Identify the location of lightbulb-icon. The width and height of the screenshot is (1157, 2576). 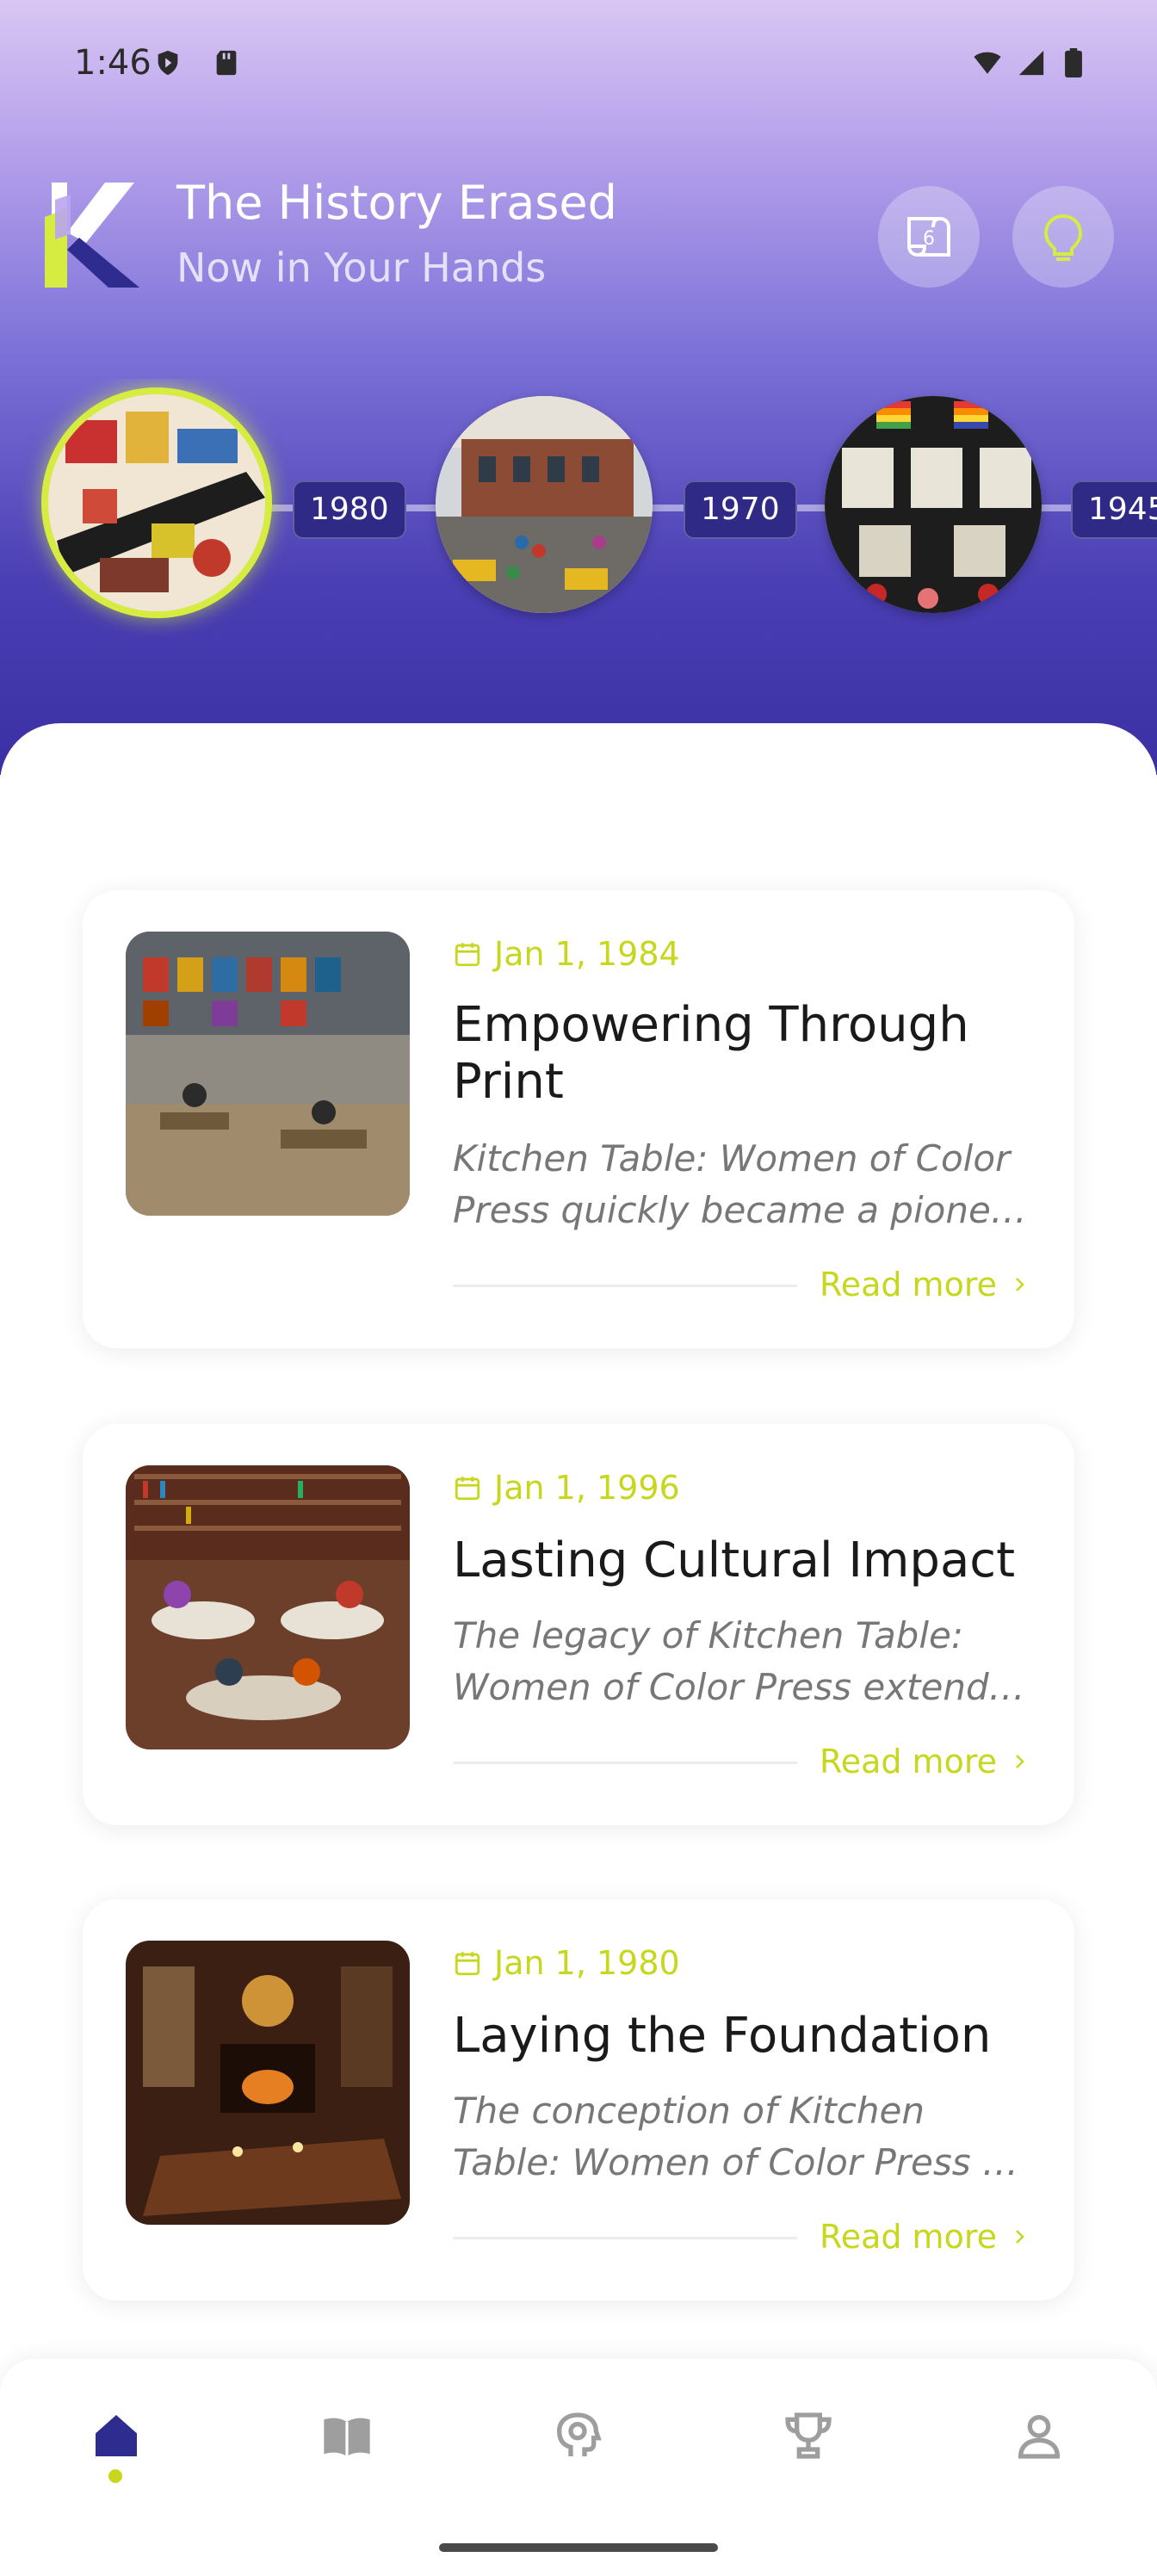
(1063, 237).